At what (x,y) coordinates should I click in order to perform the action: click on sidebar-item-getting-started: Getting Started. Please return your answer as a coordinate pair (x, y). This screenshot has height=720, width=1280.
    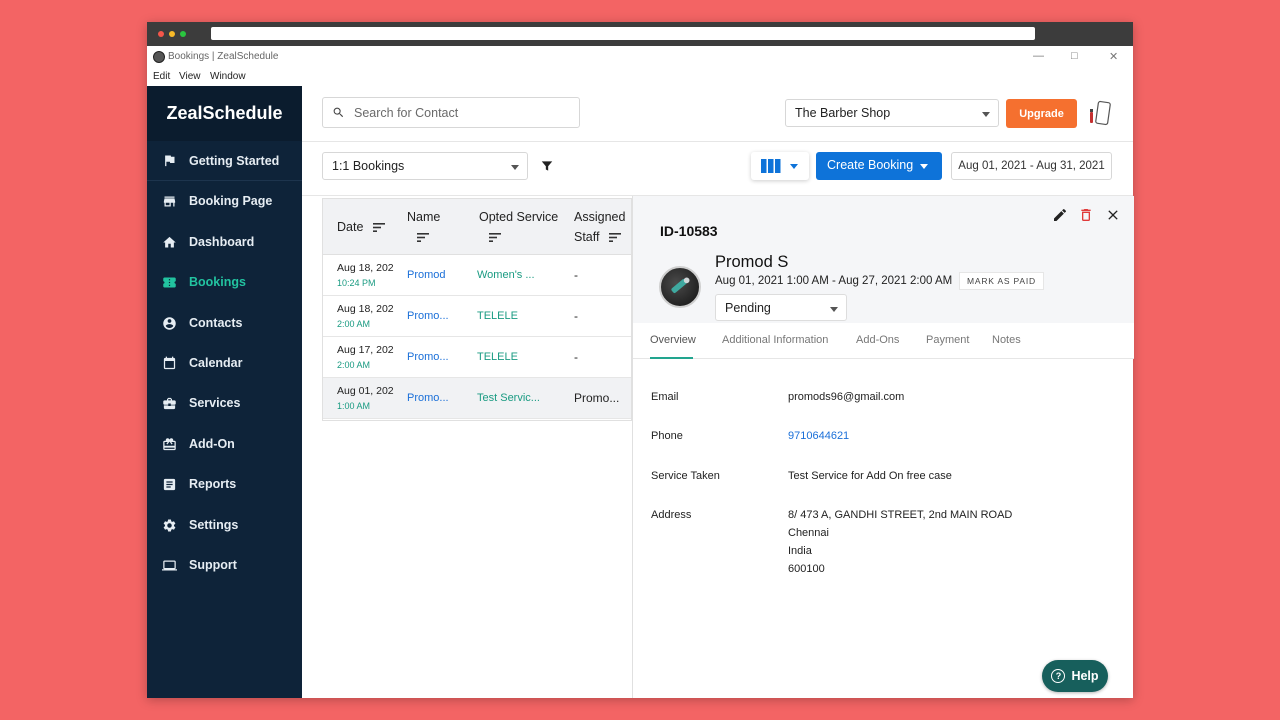
    Looking at the image, I should click on (224, 161).